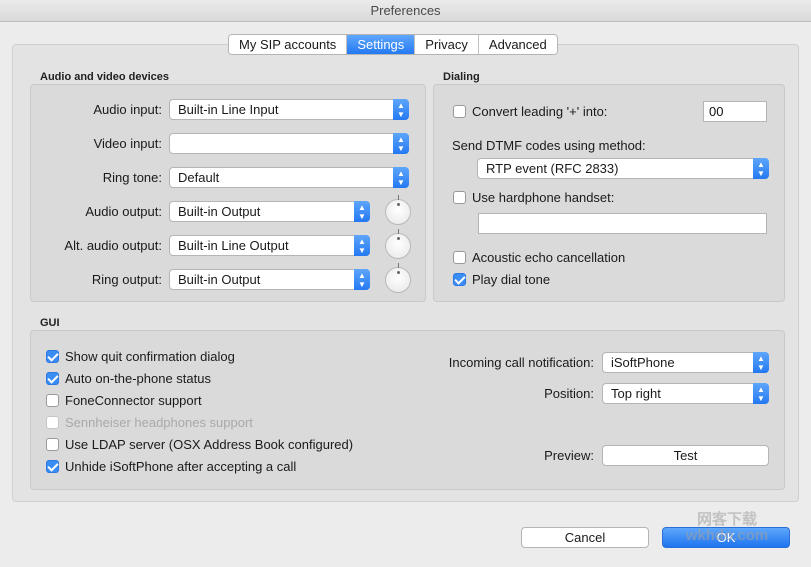 The image size is (811, 567). Describe the element at coordinates (569, 455) in the screenshot. I see `preview-label: Preview:` at that location.